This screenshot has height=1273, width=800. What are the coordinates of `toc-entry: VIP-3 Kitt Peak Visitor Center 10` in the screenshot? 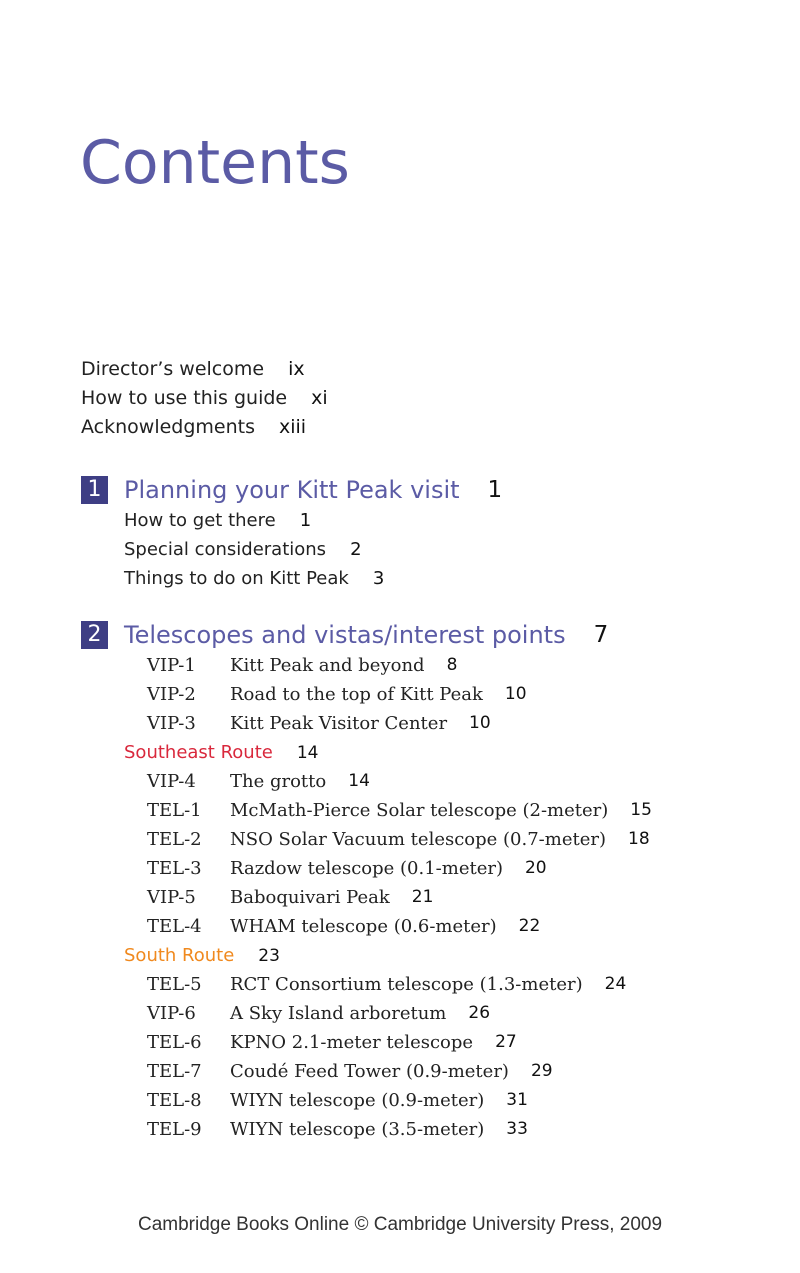 It's located at (366, 723).